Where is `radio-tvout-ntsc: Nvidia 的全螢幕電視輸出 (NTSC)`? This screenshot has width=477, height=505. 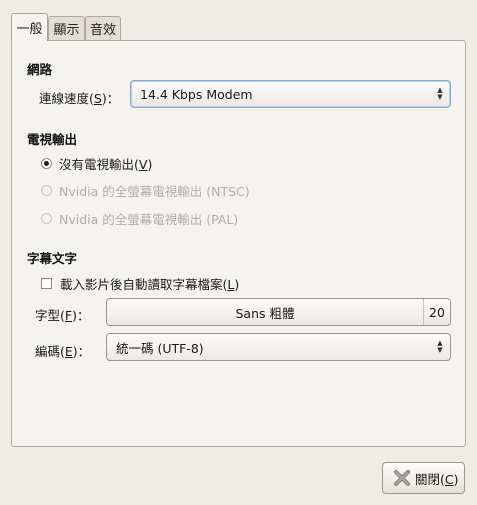
radio-tvout-ntsc: Nvidia 的全螢幕電視輸出 (NTSC) is located at coordinates (145, 190).